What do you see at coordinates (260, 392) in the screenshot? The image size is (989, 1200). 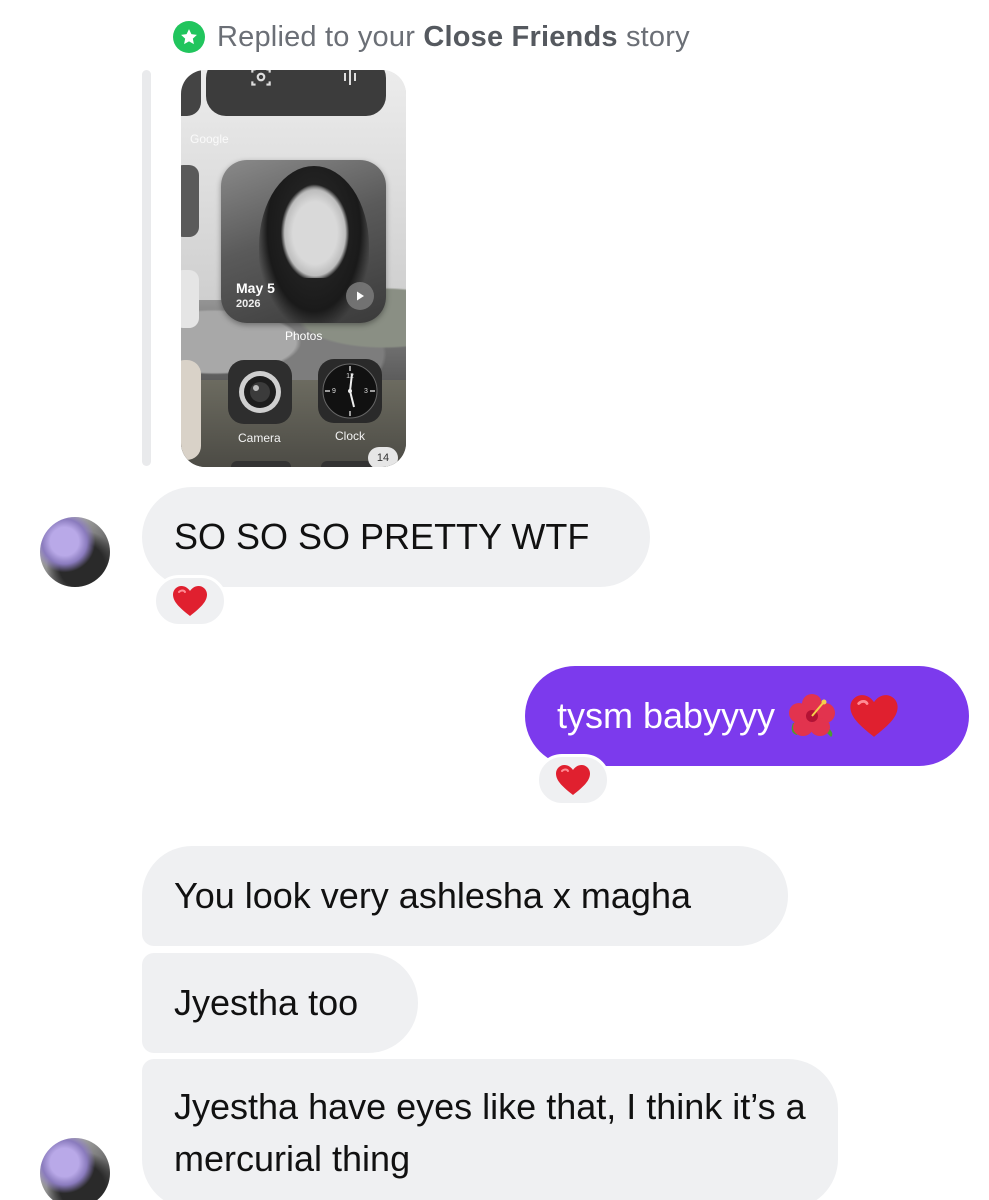 I see `camera-app-icon` at bounding box center [260, 392].